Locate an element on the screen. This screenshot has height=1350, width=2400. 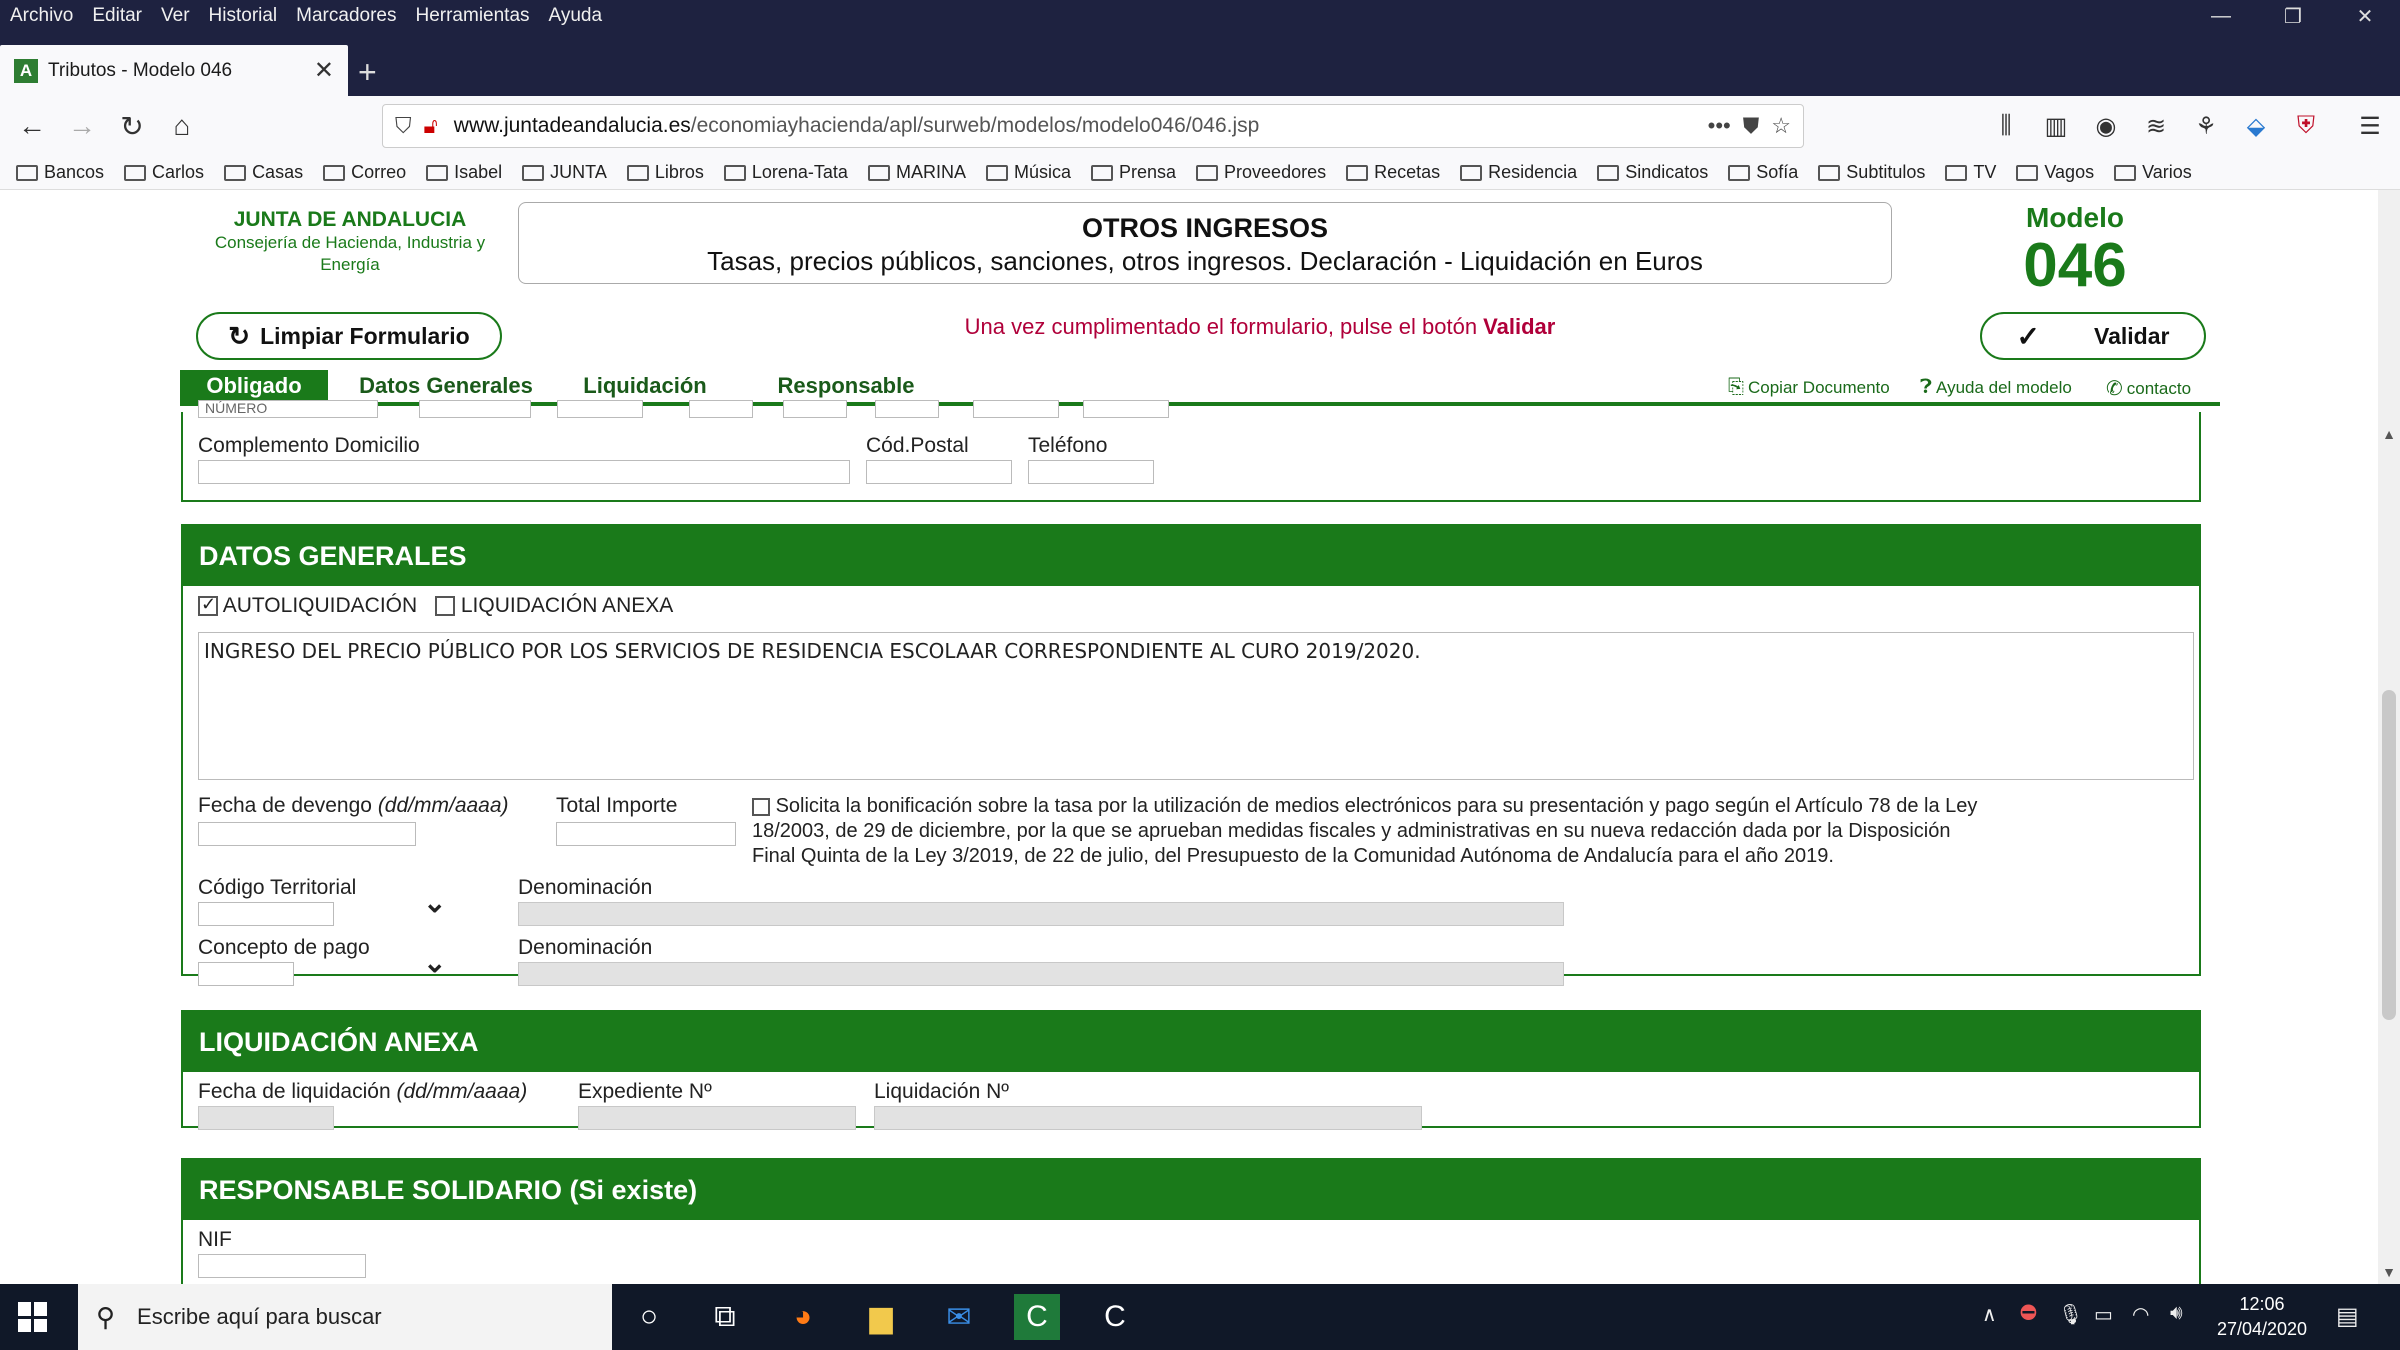
file-explorer-icon: ▆ is located at coordinates (881, 1317).